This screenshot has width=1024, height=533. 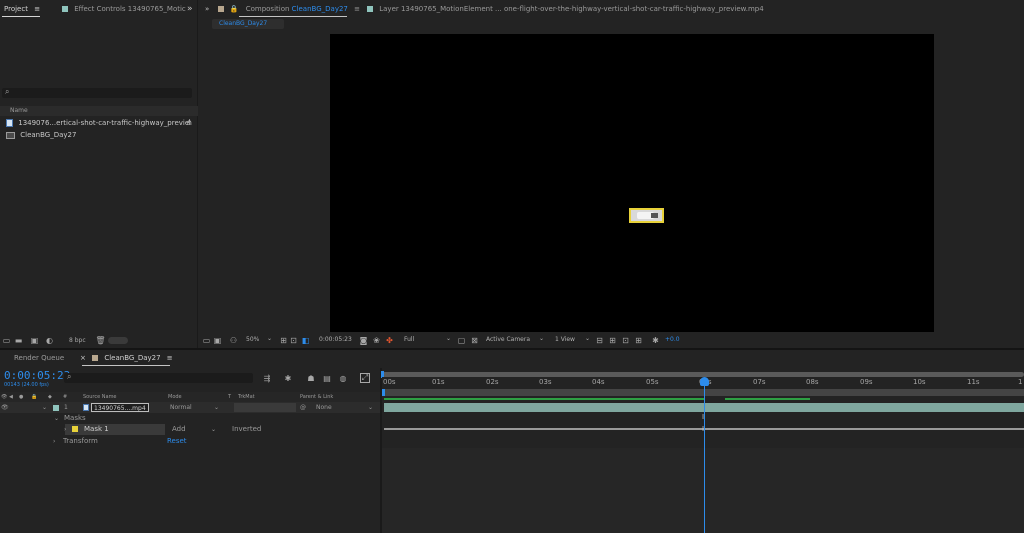 What do you see at coordinates (50, 397) in the screenshot?
I see `label-tag-icon: ◆` at bounding box center [50, 397].